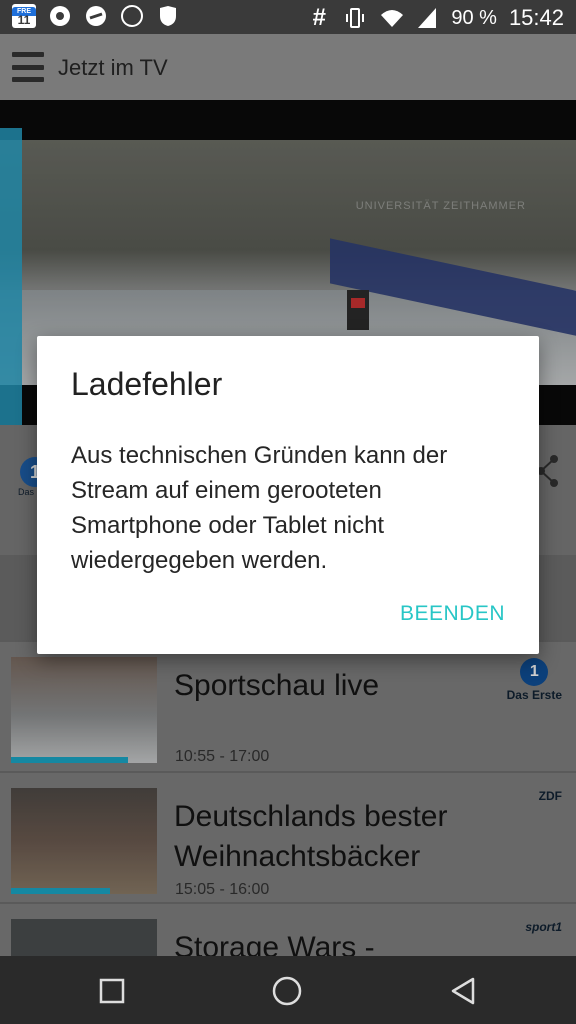 Image resolution: width=576 pixels, height=1024 pixels. Describe the element at coordinates (60, 16) in the screenshot. I see `app-icon` at that location.